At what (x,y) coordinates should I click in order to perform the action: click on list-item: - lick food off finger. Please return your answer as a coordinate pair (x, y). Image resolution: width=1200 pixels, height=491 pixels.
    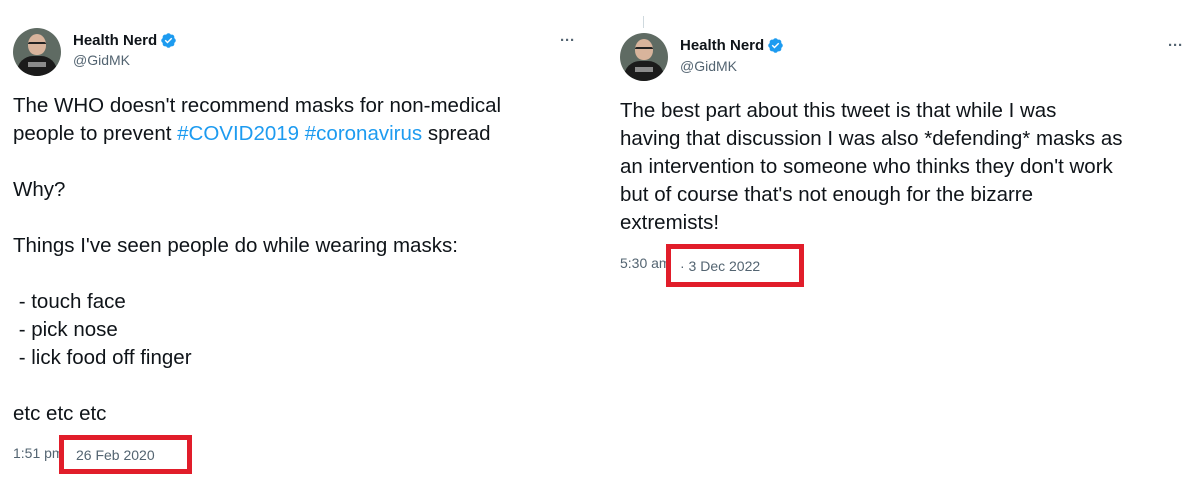
    Looking at the image, I should click on (102, 357).